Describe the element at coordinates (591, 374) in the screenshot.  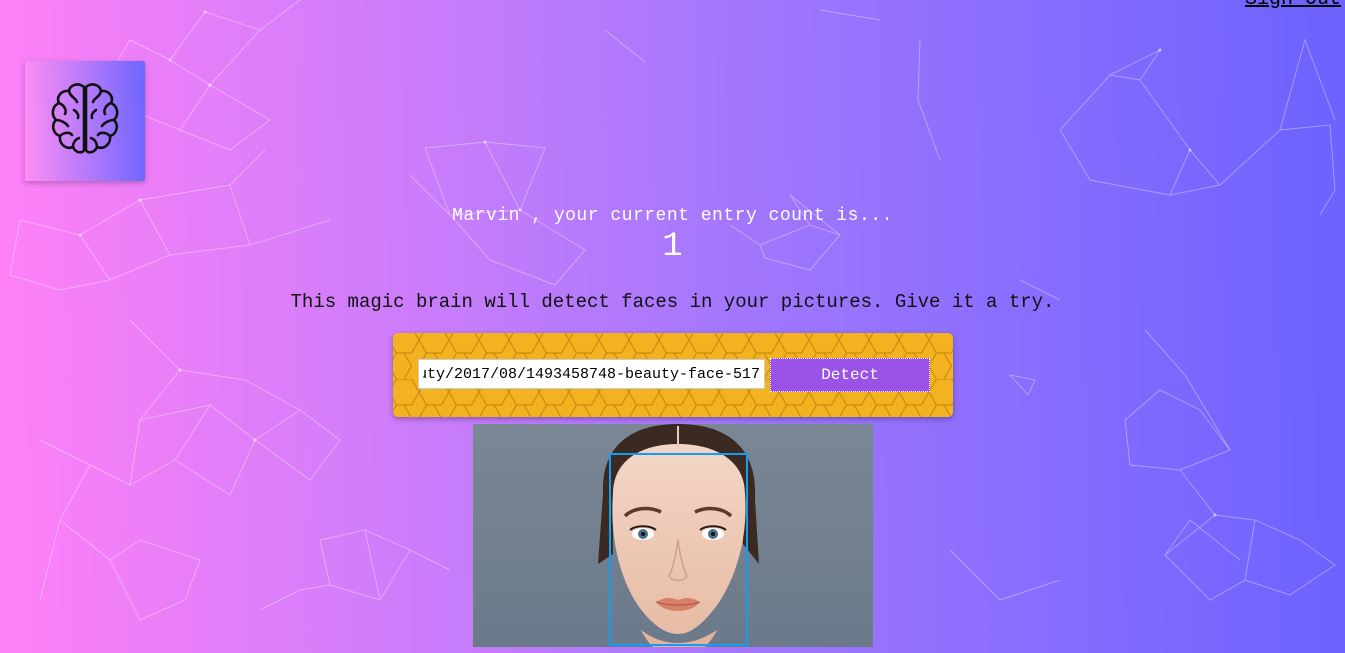
I see `image-url-input` at that location.